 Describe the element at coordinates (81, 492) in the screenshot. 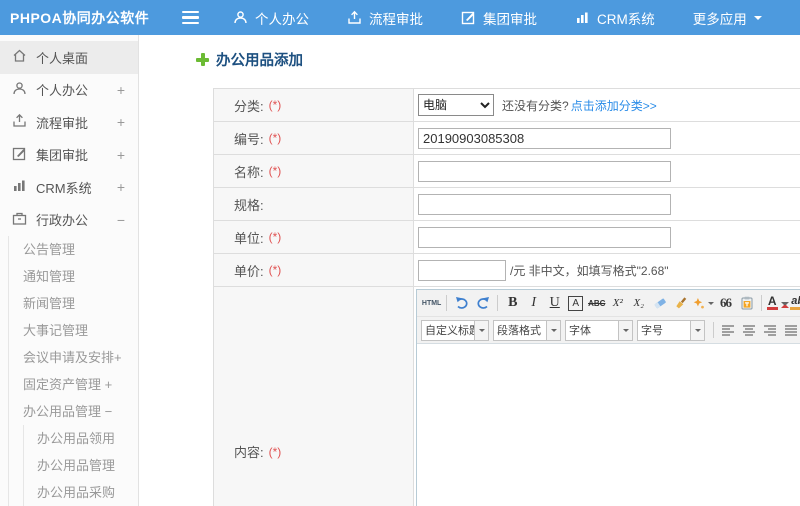

I see `sidebar-item-supplies-purchase: 办公用品采购` at that location.